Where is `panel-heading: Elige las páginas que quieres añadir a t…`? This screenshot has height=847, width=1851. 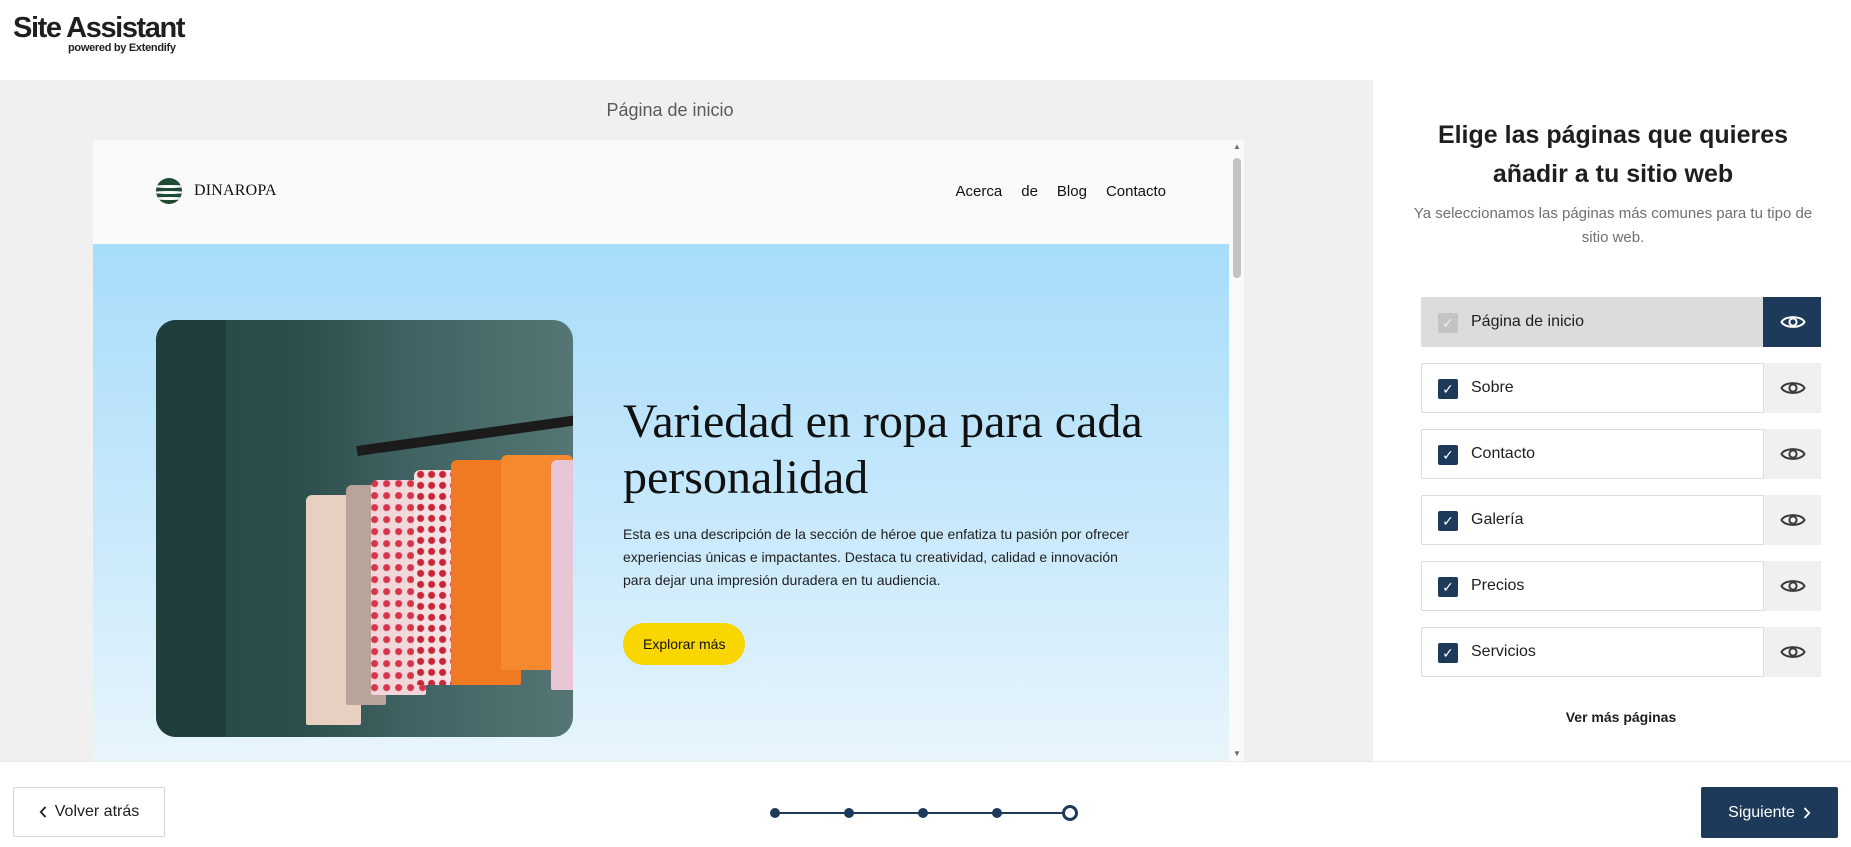 panel-heading: Elige las páginas que quieres añadir a t… is located at coordinates (1613, 154).